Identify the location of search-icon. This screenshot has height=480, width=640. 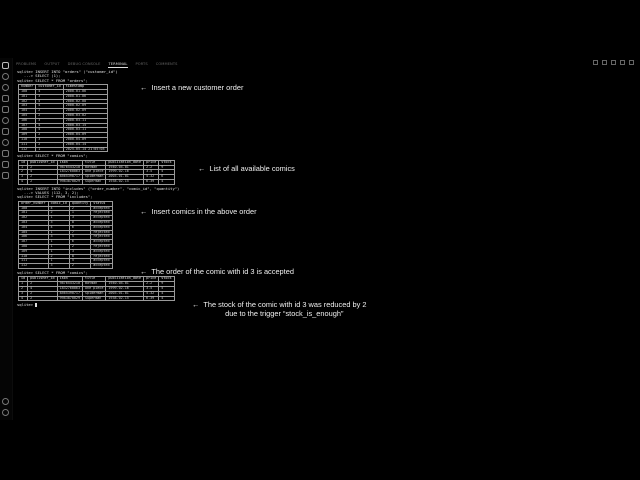
(5, 76).